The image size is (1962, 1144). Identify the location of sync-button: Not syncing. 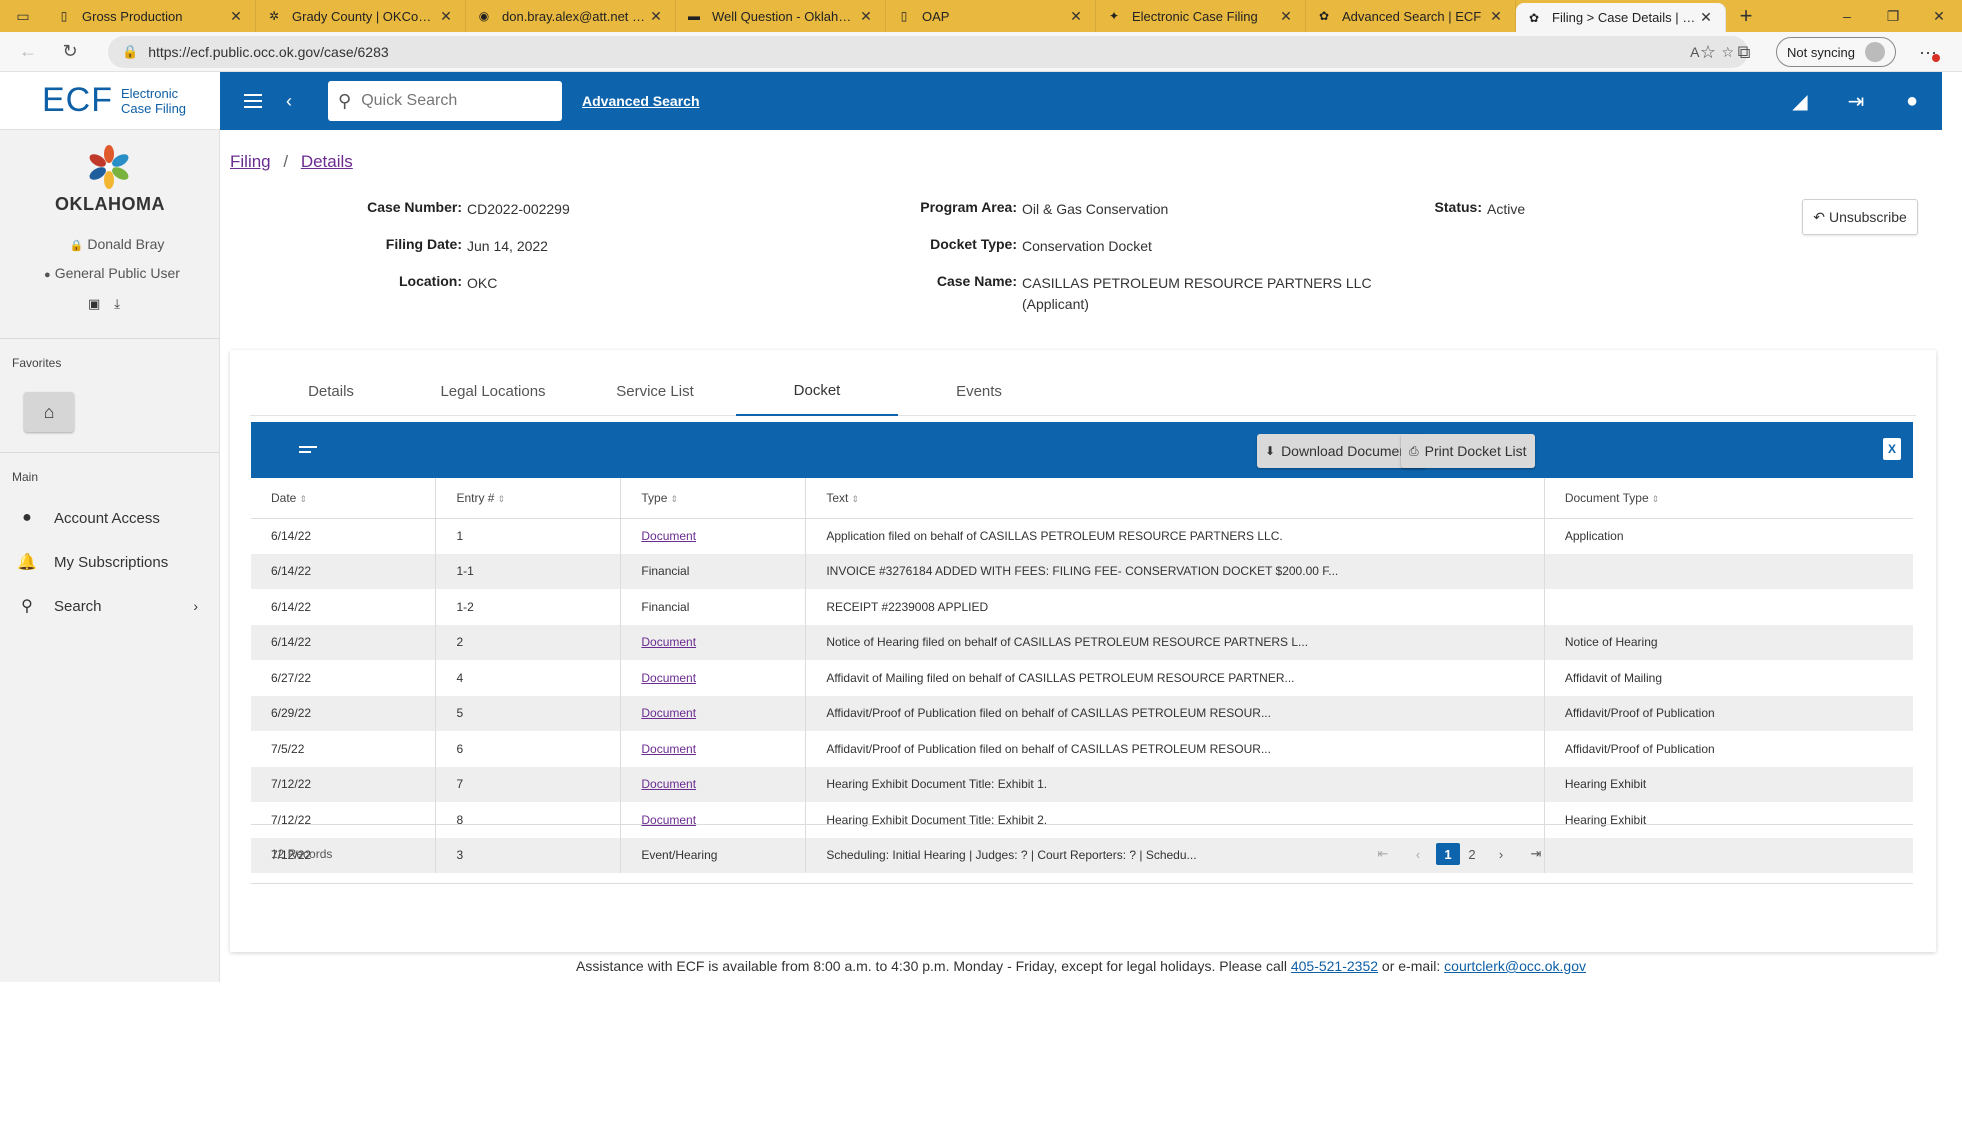
(1836, 52).